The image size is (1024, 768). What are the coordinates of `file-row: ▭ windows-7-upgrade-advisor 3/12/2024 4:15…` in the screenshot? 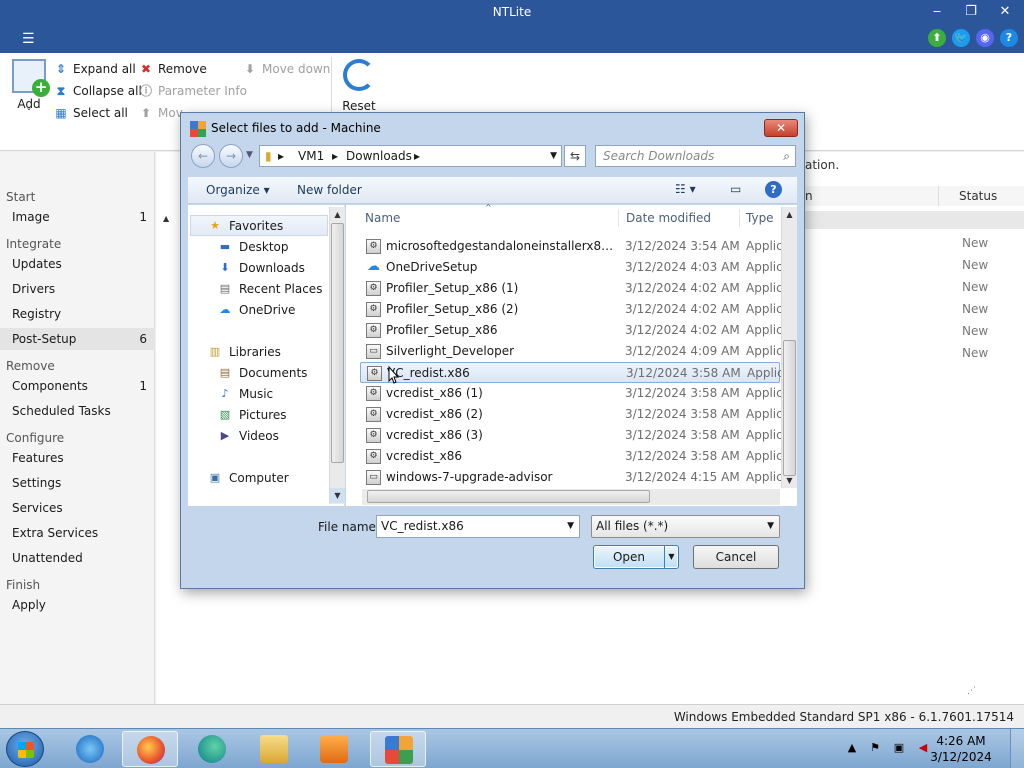 It's located at (571, 477).